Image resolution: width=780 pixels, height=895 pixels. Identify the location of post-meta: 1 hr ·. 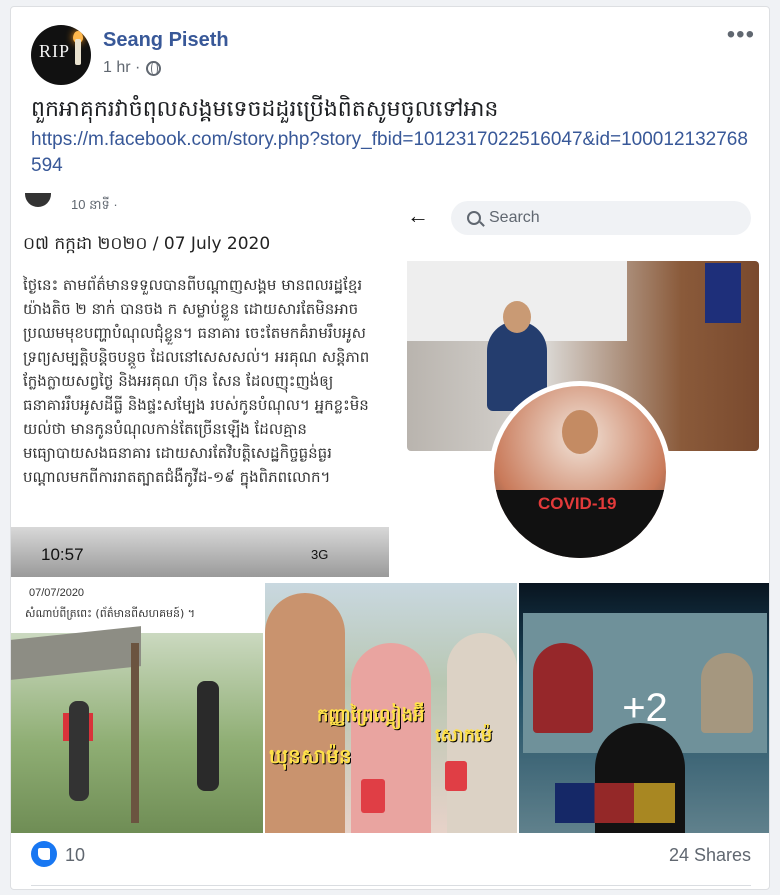
(132, 68).